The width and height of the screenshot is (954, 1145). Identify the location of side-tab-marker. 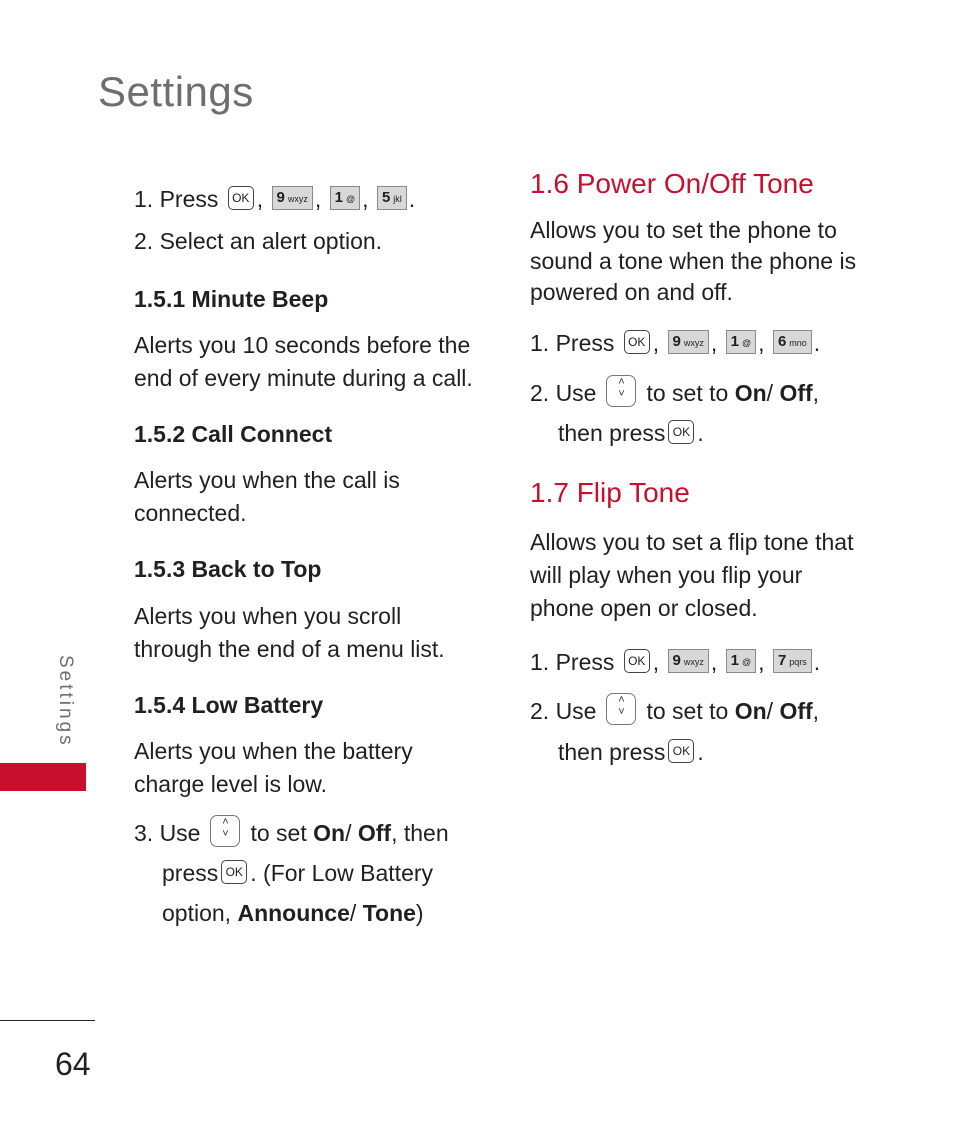
(43, 777).